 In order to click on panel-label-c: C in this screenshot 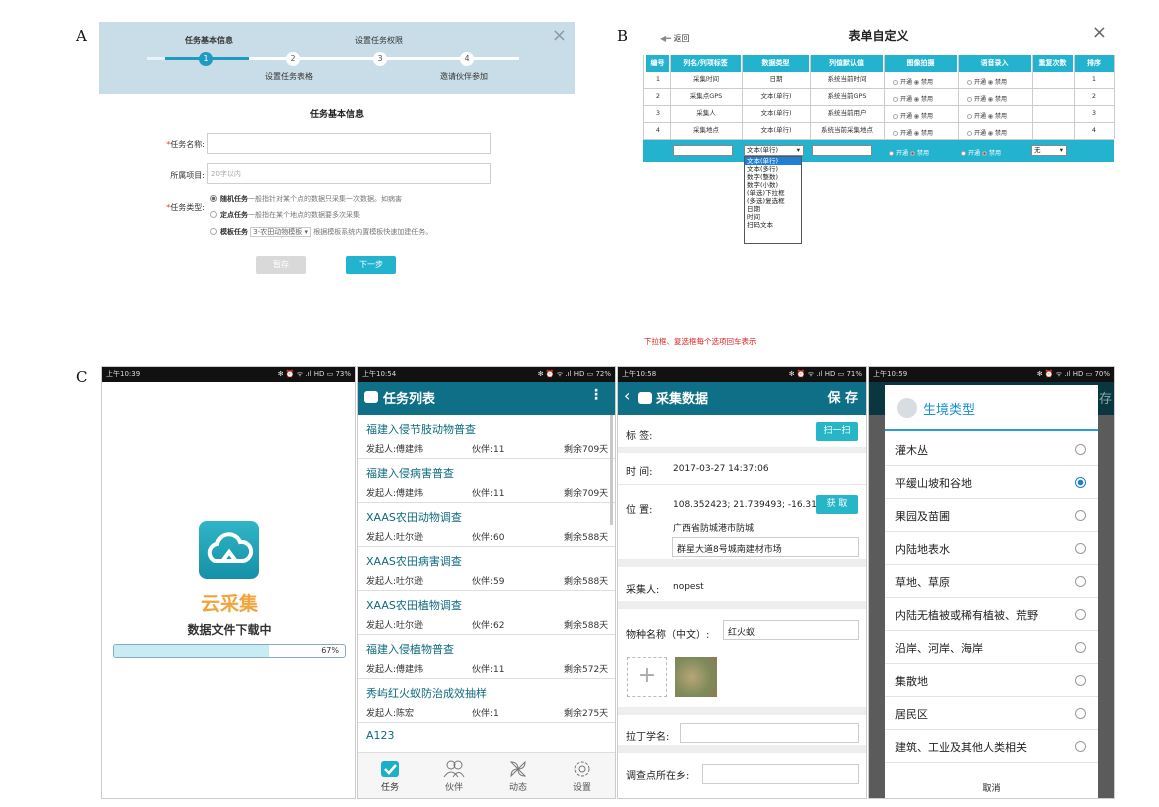, I will do `click(82, 377)`.